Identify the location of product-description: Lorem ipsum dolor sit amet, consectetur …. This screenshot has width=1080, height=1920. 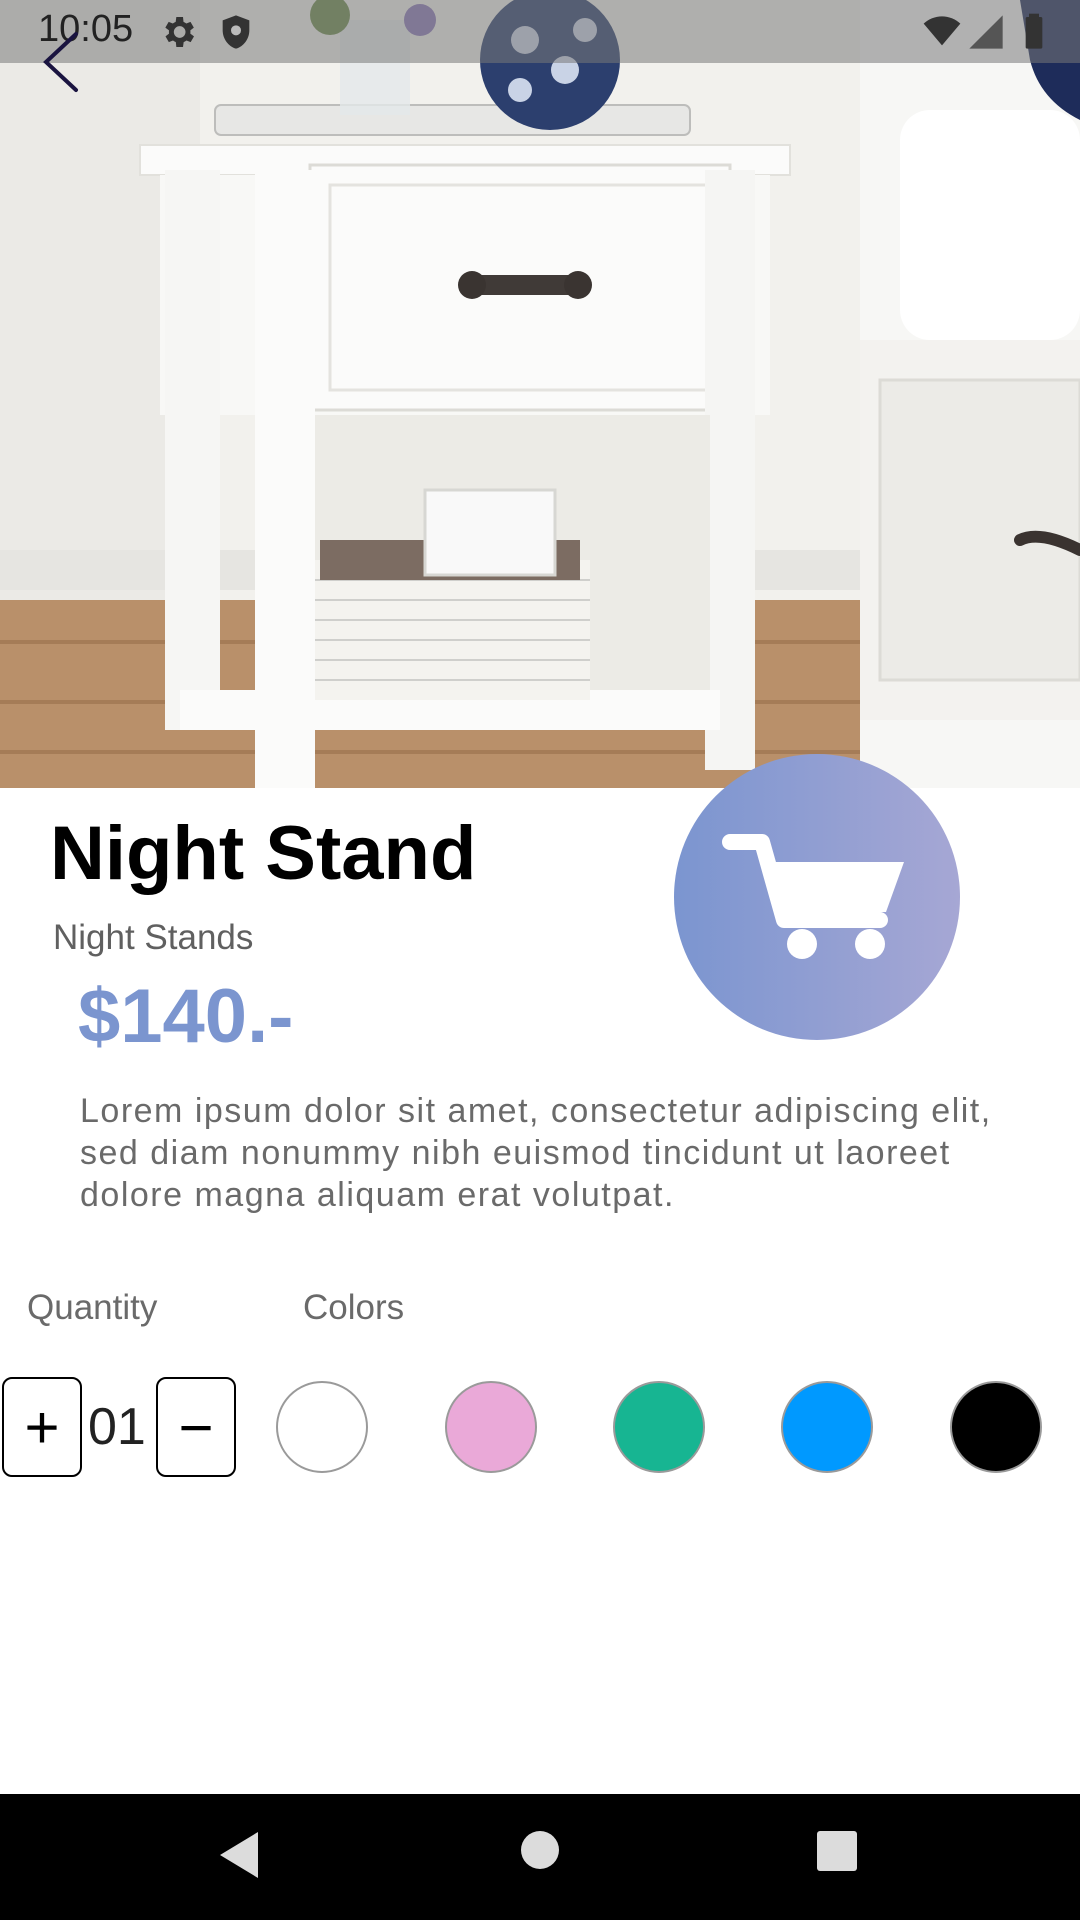
(536, 1153).